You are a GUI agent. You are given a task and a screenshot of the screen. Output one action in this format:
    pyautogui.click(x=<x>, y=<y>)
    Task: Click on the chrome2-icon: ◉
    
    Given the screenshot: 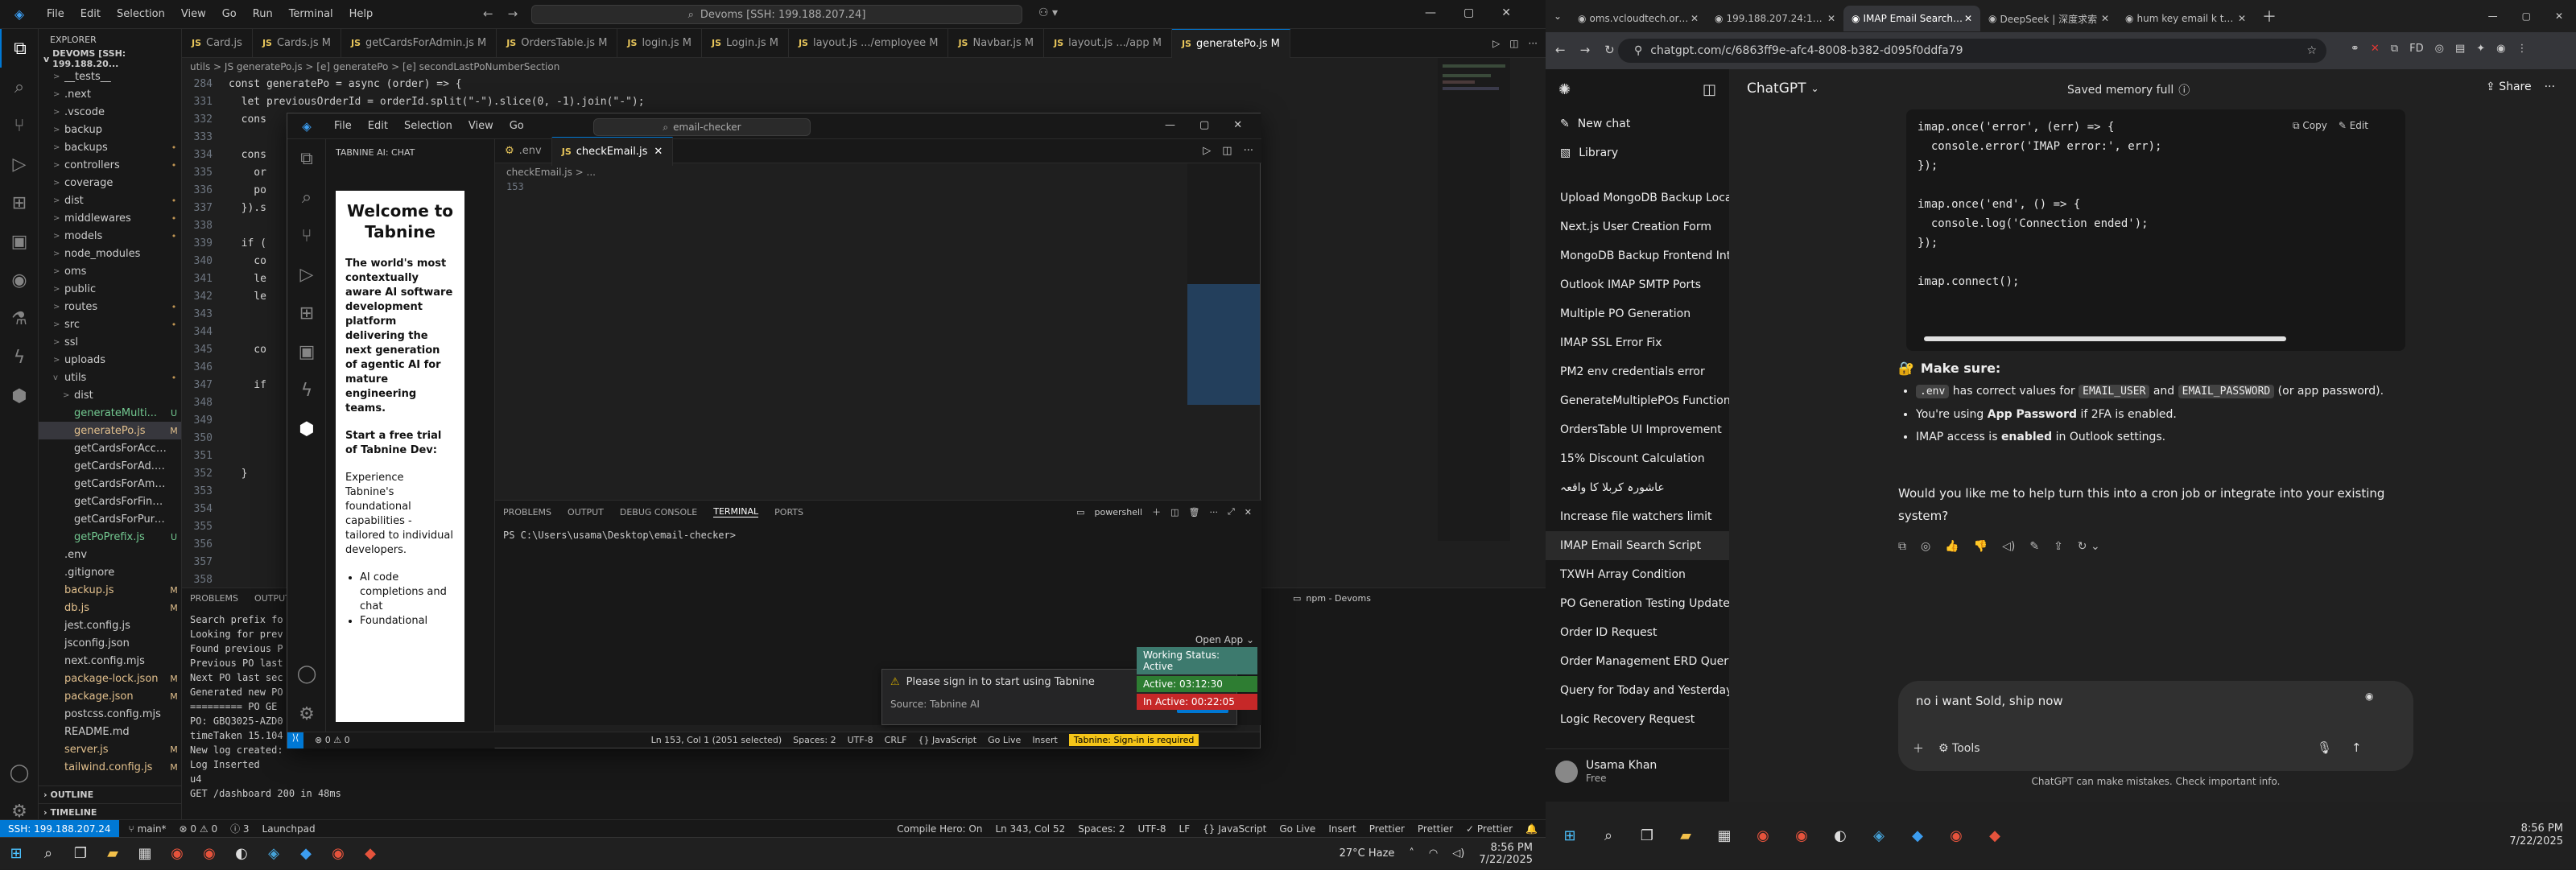 What is the action you would take?
    pyautogui.click(x=338, y=854)
    